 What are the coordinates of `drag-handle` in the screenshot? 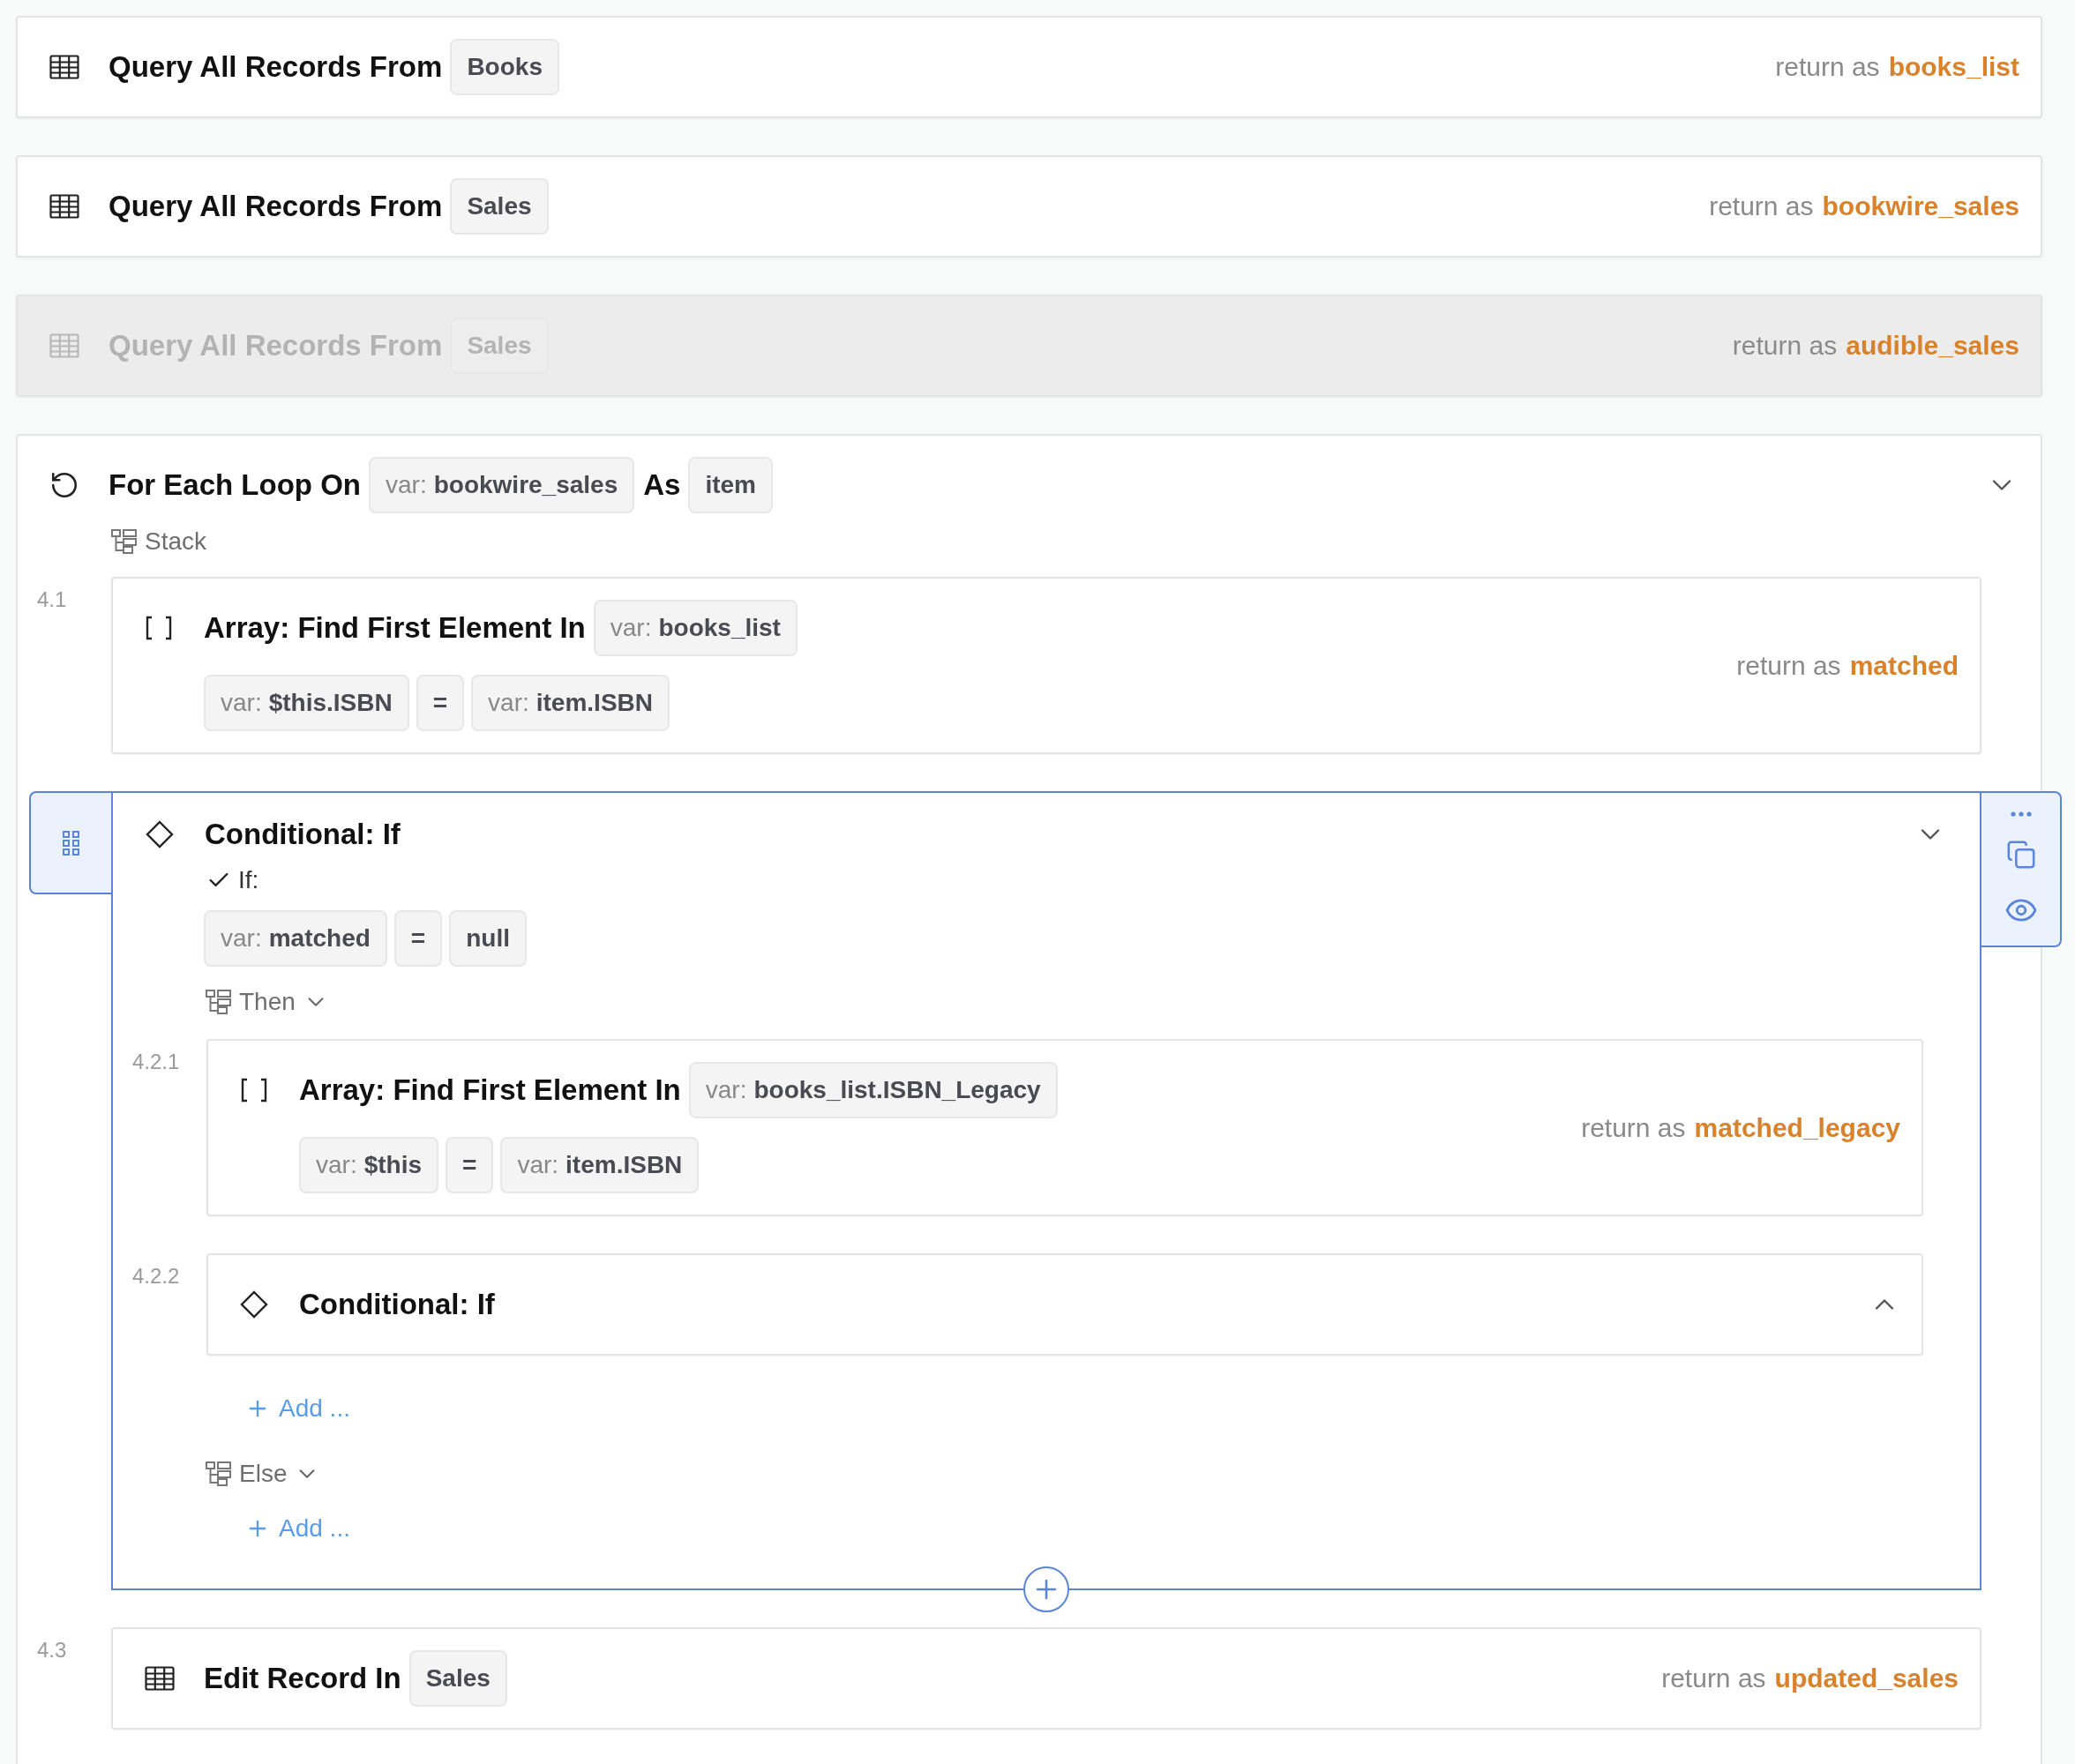 It's located at (70, 842).